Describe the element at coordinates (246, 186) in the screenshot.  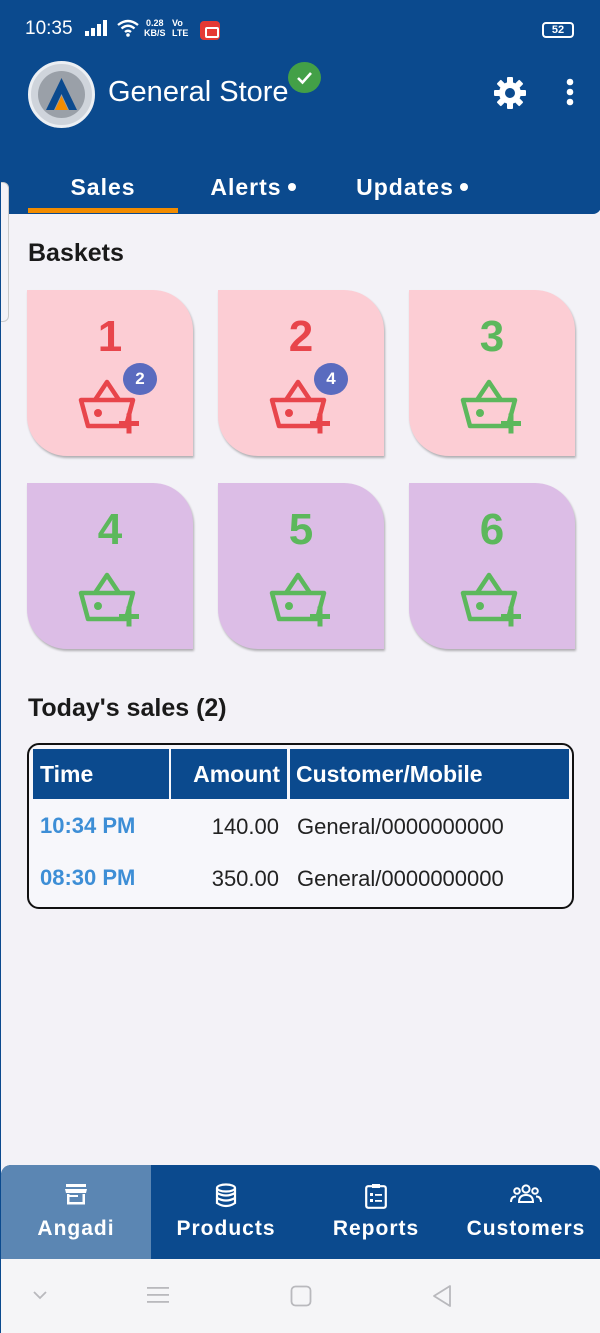
I see `tab-alerts-label: Alerts` at that location.